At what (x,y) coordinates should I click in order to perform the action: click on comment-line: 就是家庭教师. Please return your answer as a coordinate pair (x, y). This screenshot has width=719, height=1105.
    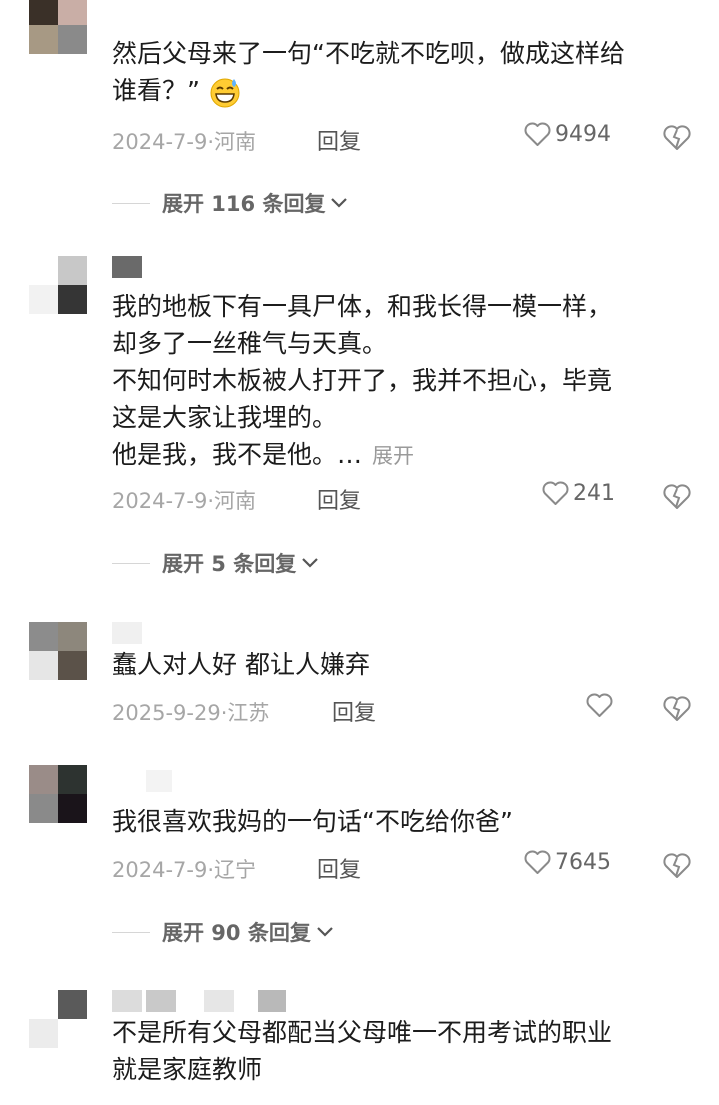
    Looking at the image, I should click on (187, 1069).